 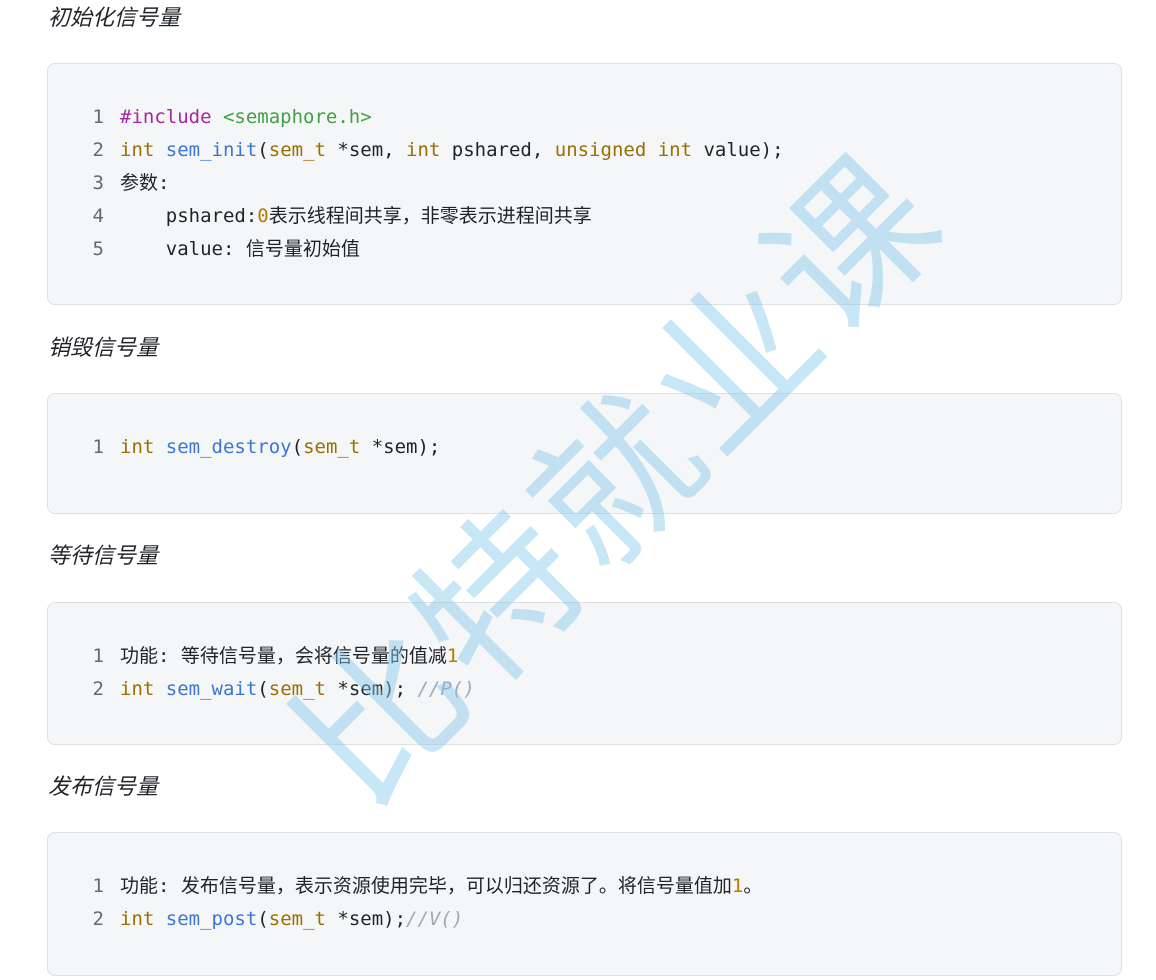 What do you see at coordinates (426, 886) in the screenshot?
I see `code-token: 功能: 发布信号量，表示资源使用完毕，可以归还资源了。将信号量值加` at bounding box center [426, 886].